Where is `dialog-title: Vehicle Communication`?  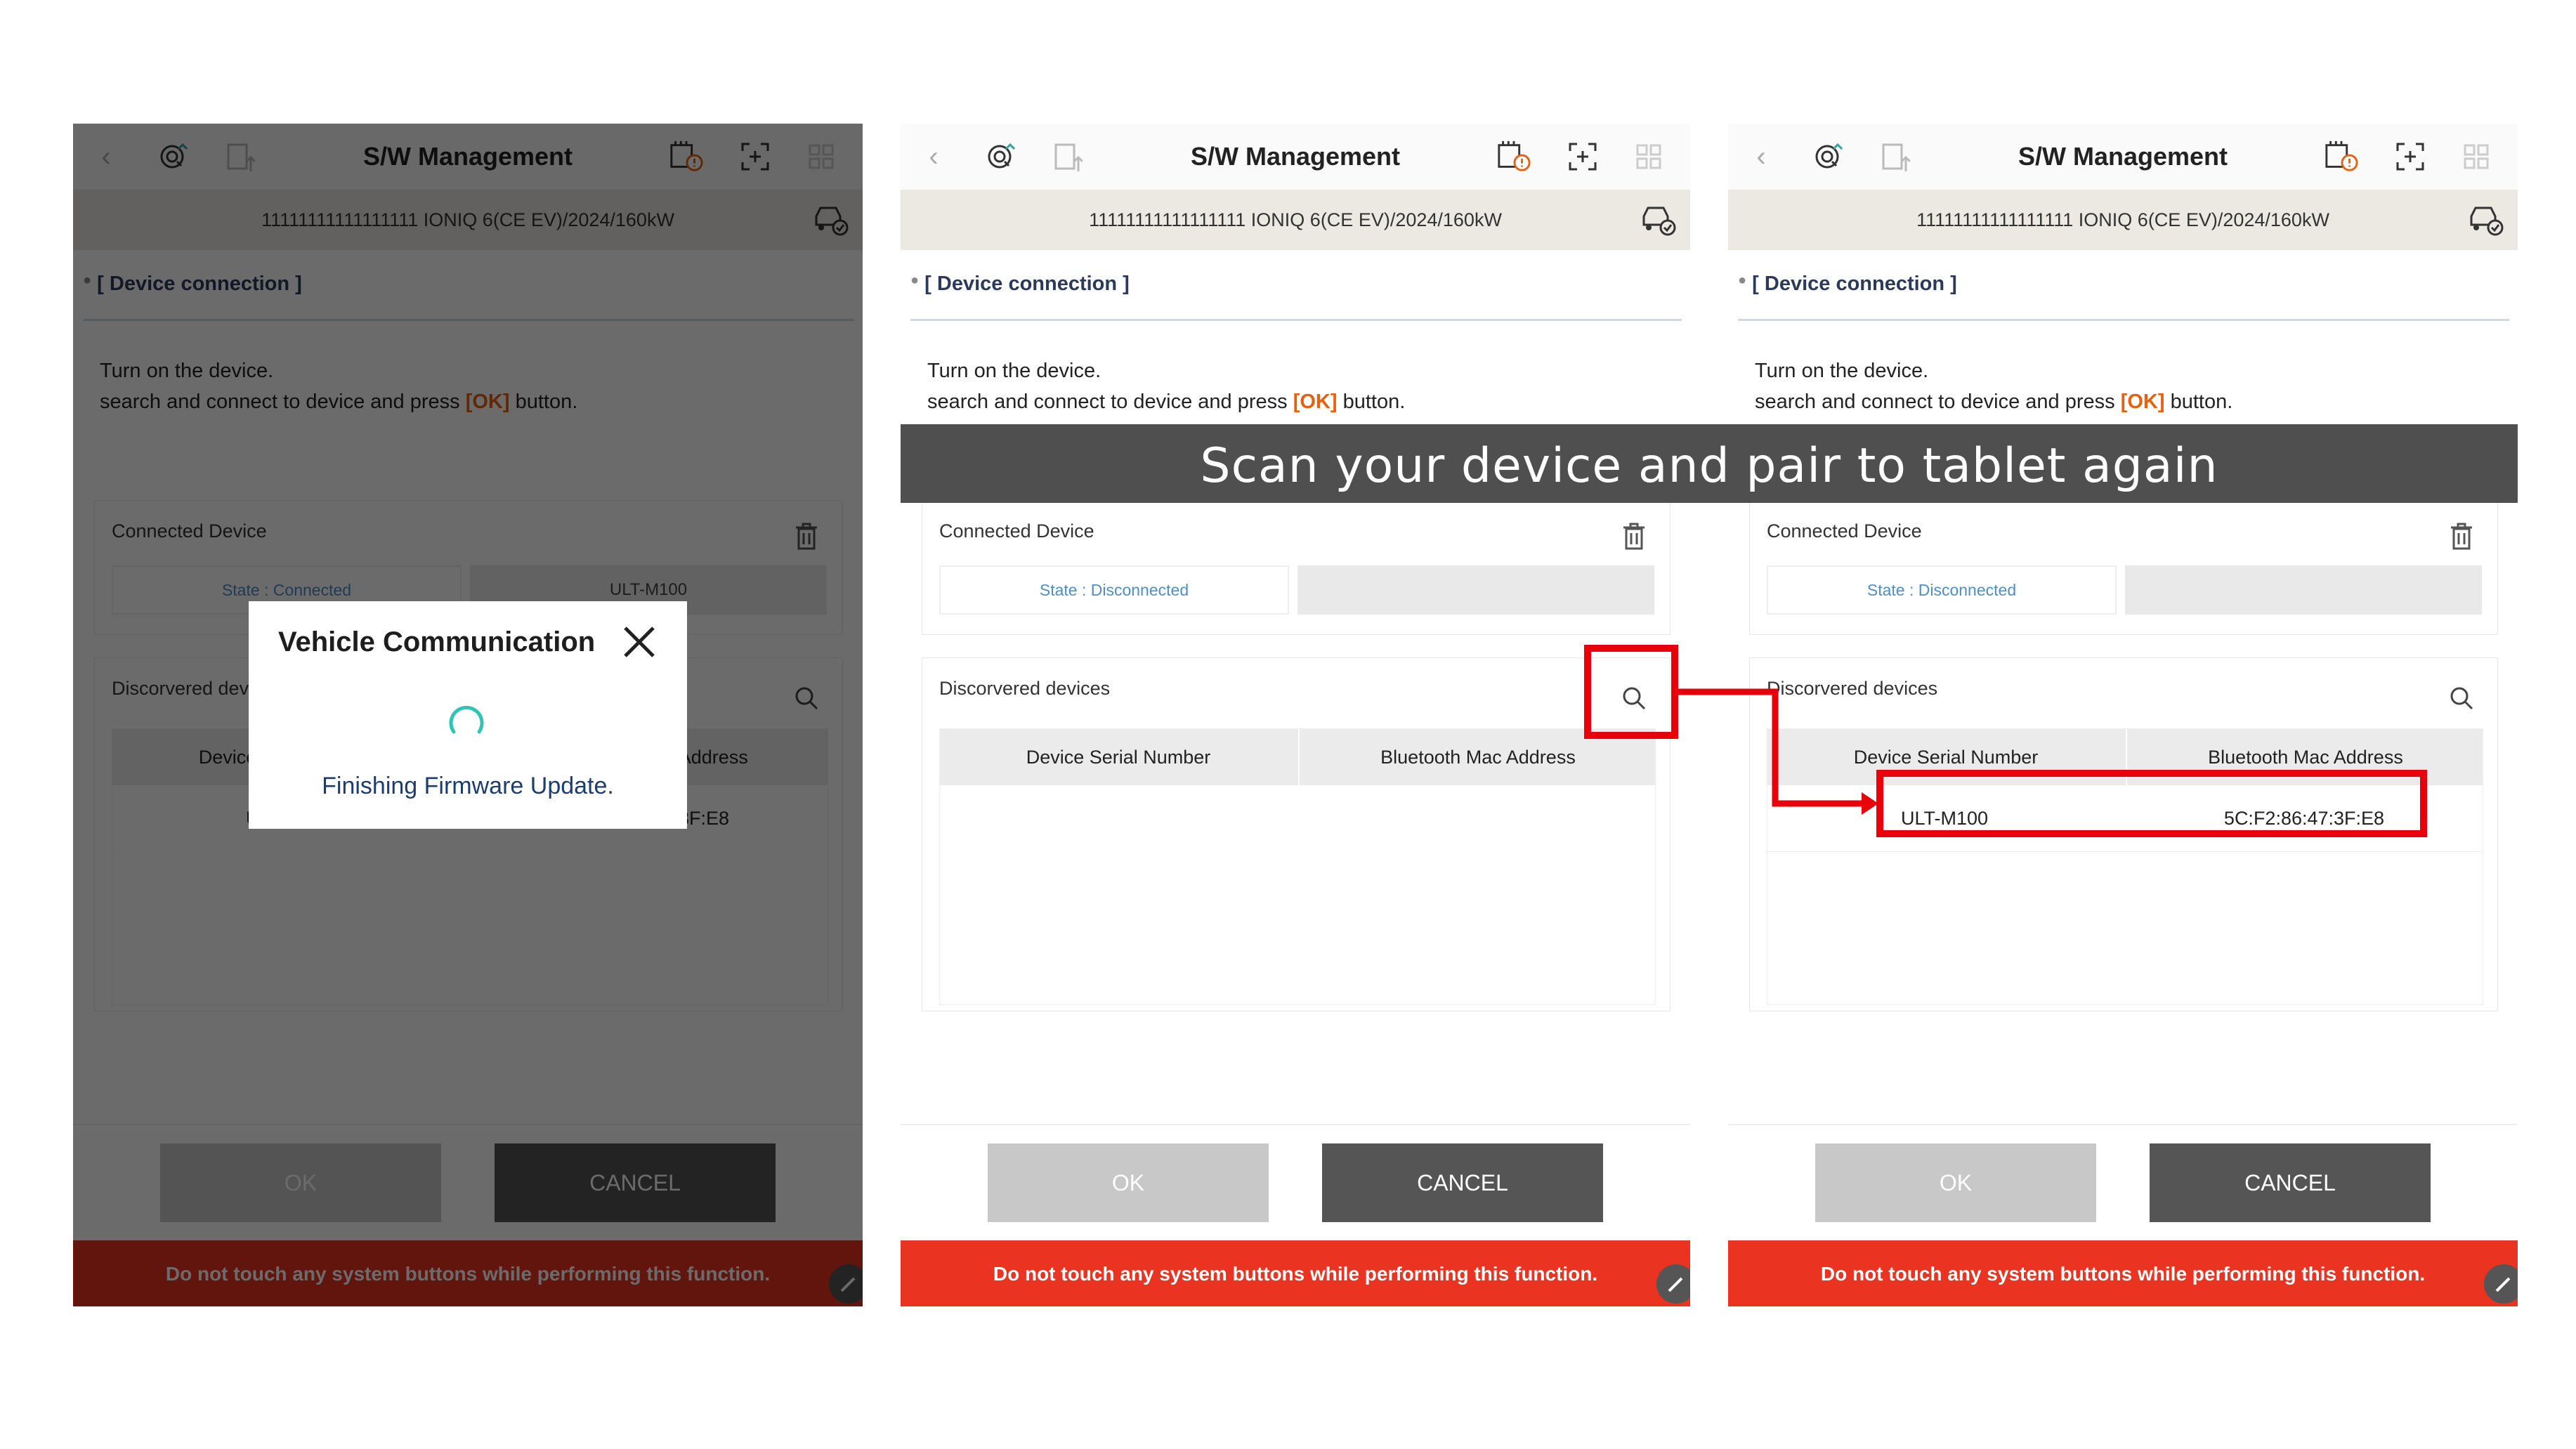 dialog-title: Vehicle Communication is located at coordinates (437, 642).